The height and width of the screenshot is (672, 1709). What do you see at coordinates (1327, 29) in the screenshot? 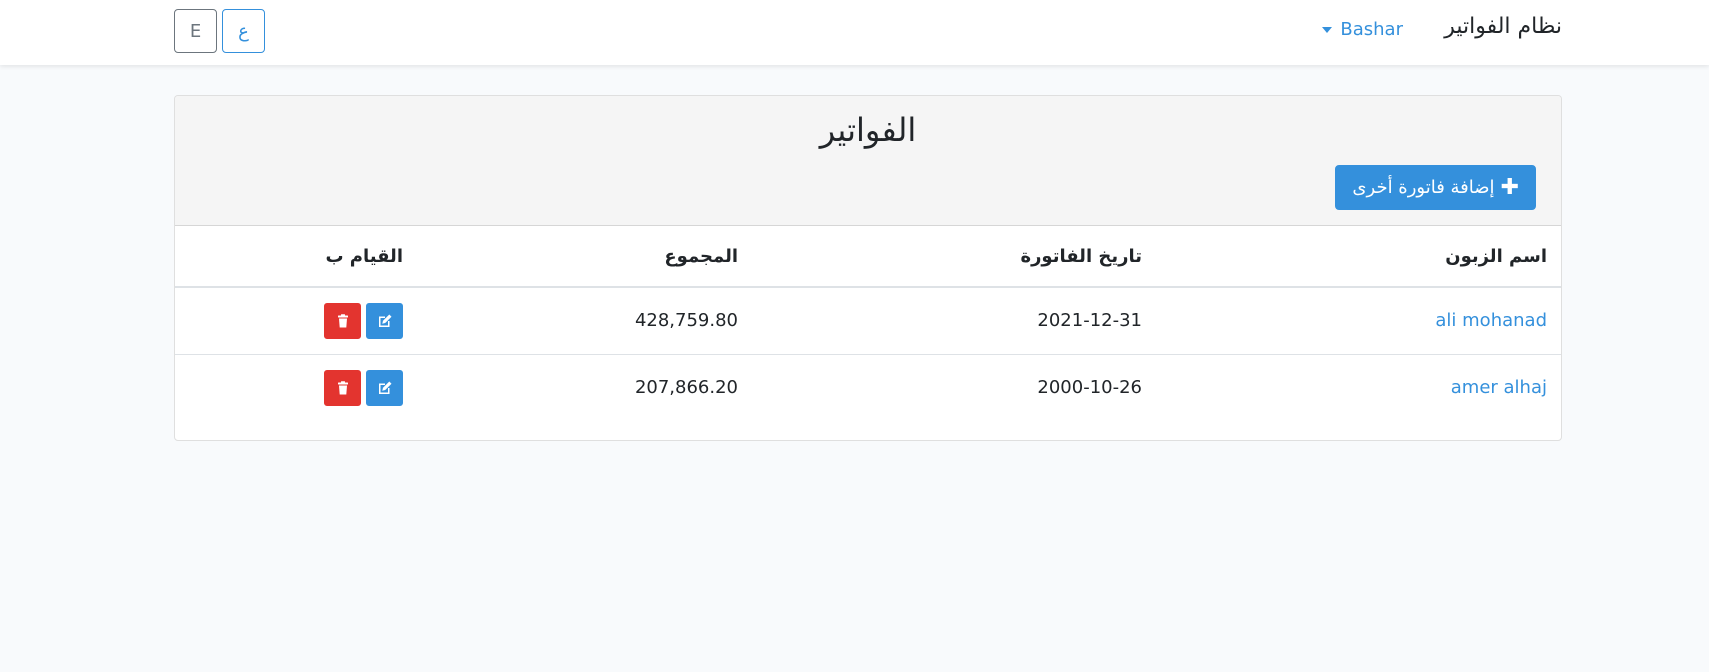
I see `caret-down-icon` at bounding box center [1327, 29].